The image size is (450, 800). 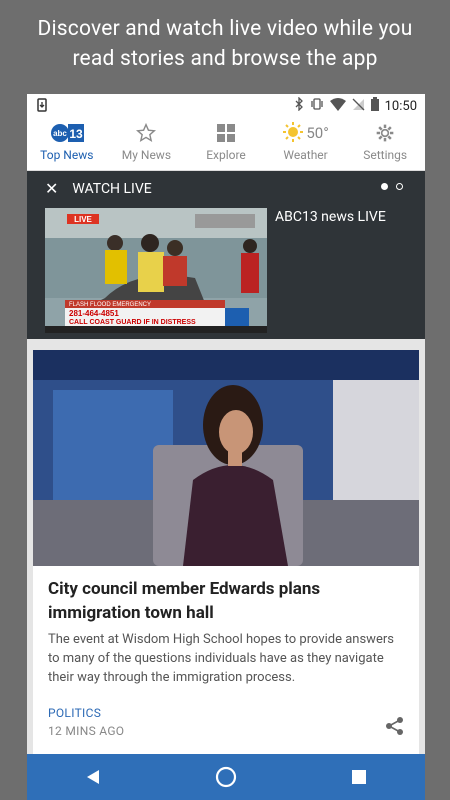 I want to click on watch-live-label: WATCH LIVE, so click(x=112, y=188).